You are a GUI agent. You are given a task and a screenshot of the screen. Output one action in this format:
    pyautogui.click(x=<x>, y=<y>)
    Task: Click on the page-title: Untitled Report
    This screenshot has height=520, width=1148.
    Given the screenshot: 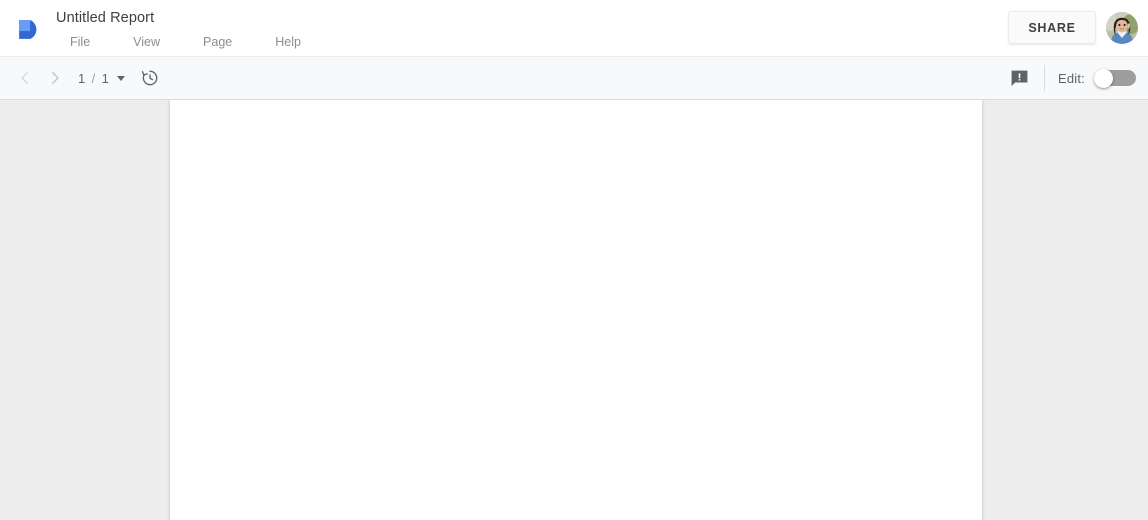 What is the action you would take?
    pyautogui.click(x=532, y=18)
    